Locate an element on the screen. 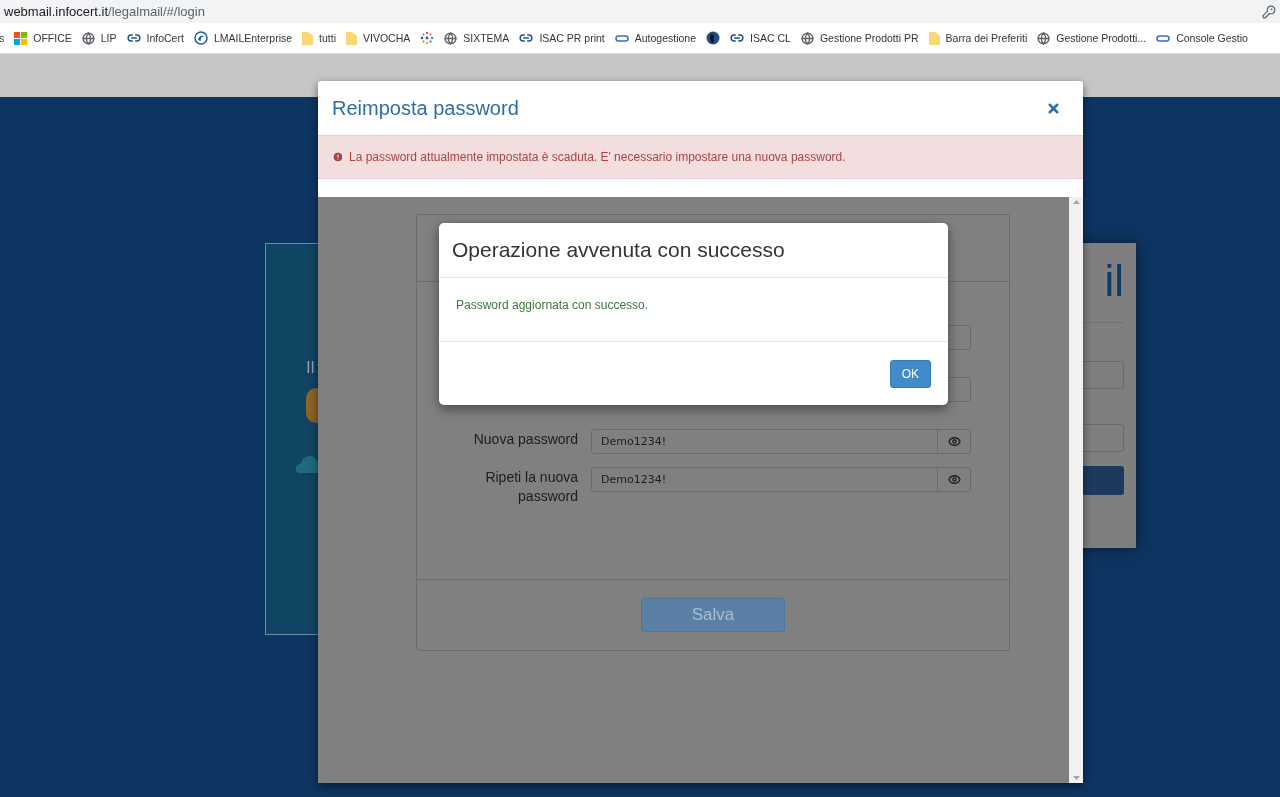 The width and height of the screenshot is (1280, 797). bookmark-link: VIVOCHA is located at coordinates (378, 38).